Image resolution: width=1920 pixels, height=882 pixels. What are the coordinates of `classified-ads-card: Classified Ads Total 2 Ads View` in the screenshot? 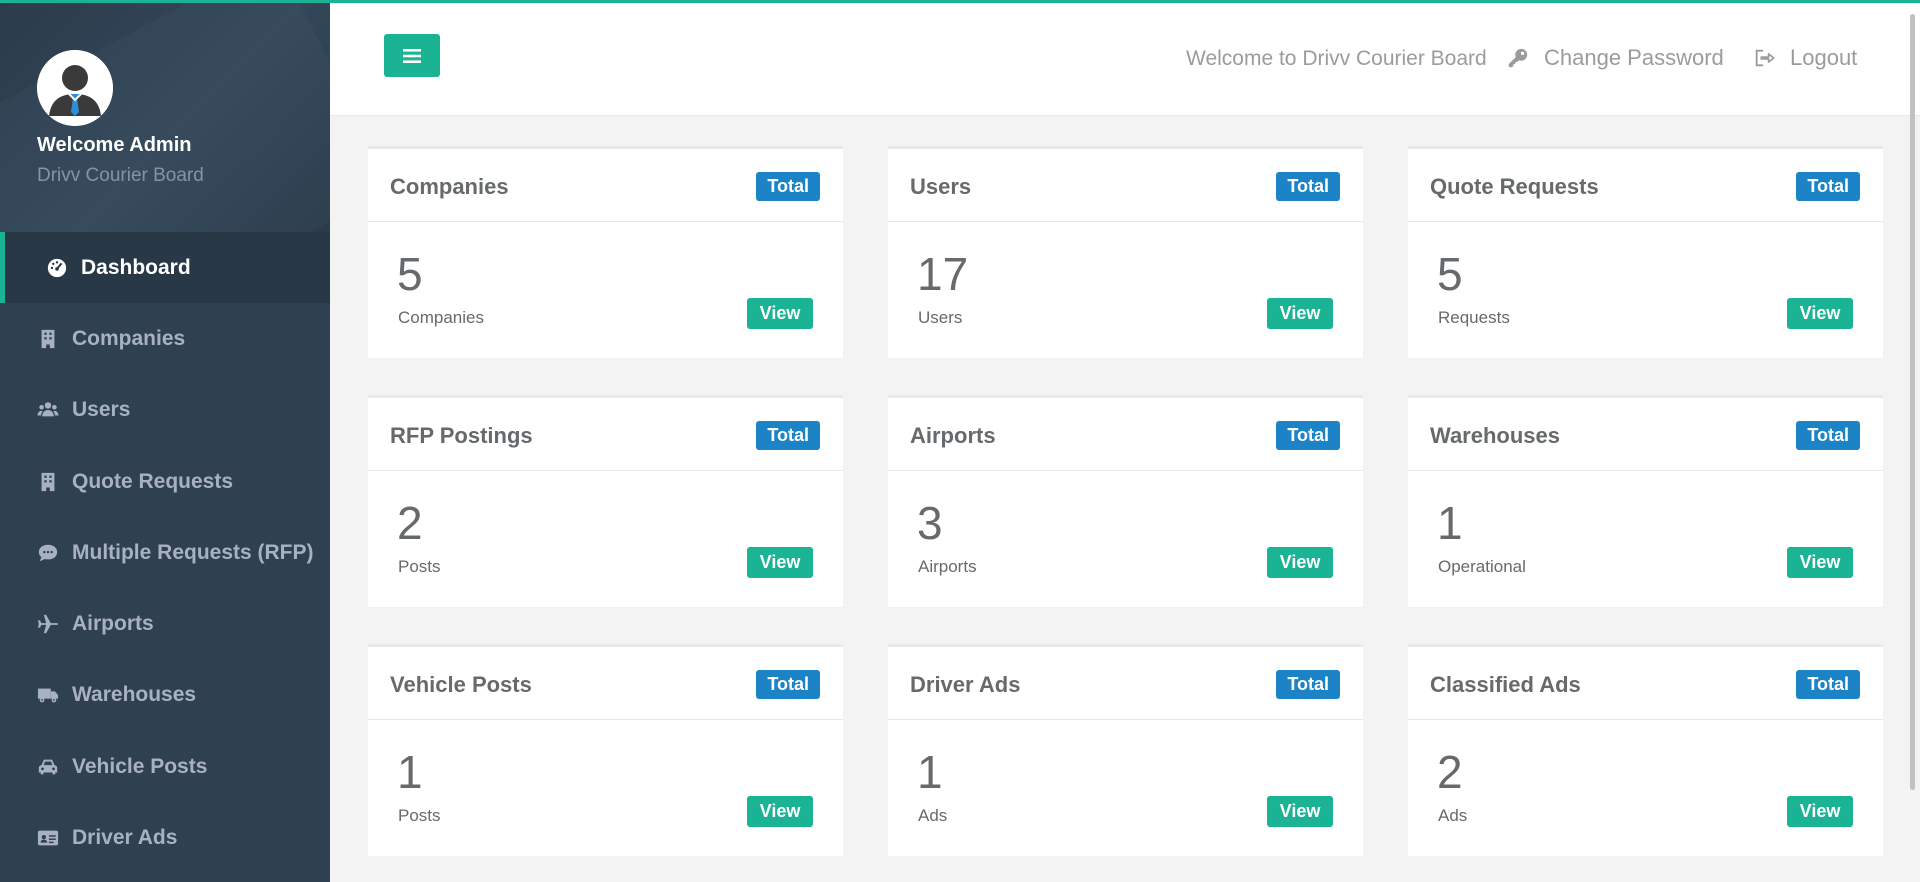 It's located at (1645, 750).